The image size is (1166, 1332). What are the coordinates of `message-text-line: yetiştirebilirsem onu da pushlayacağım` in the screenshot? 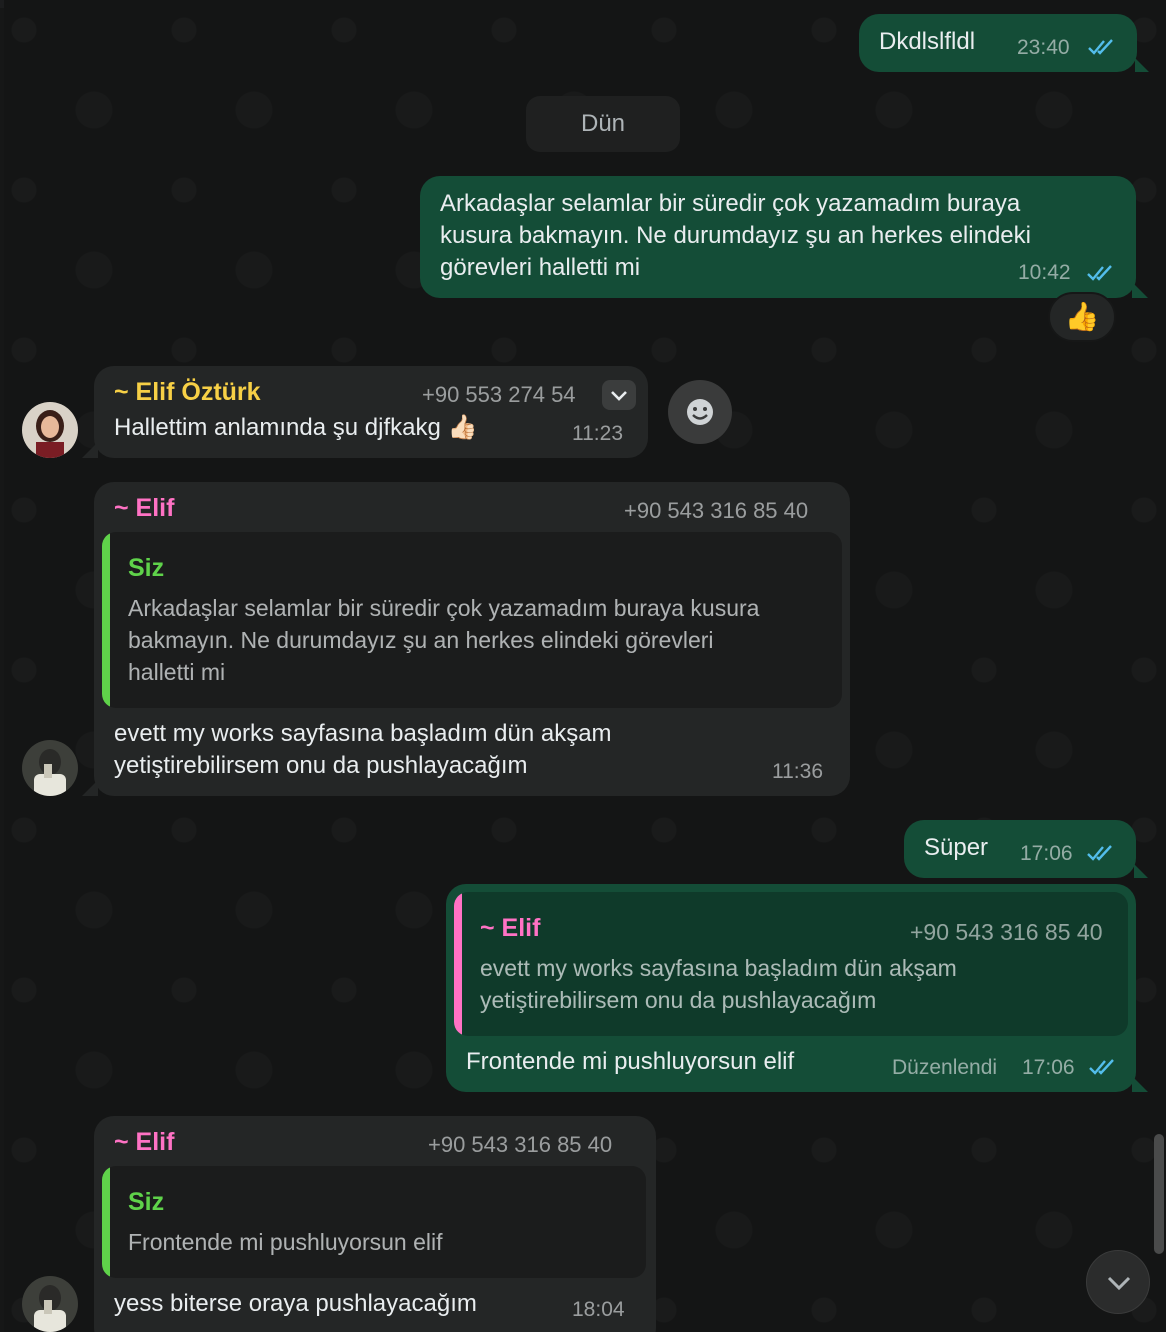 It's located at (321, 765).